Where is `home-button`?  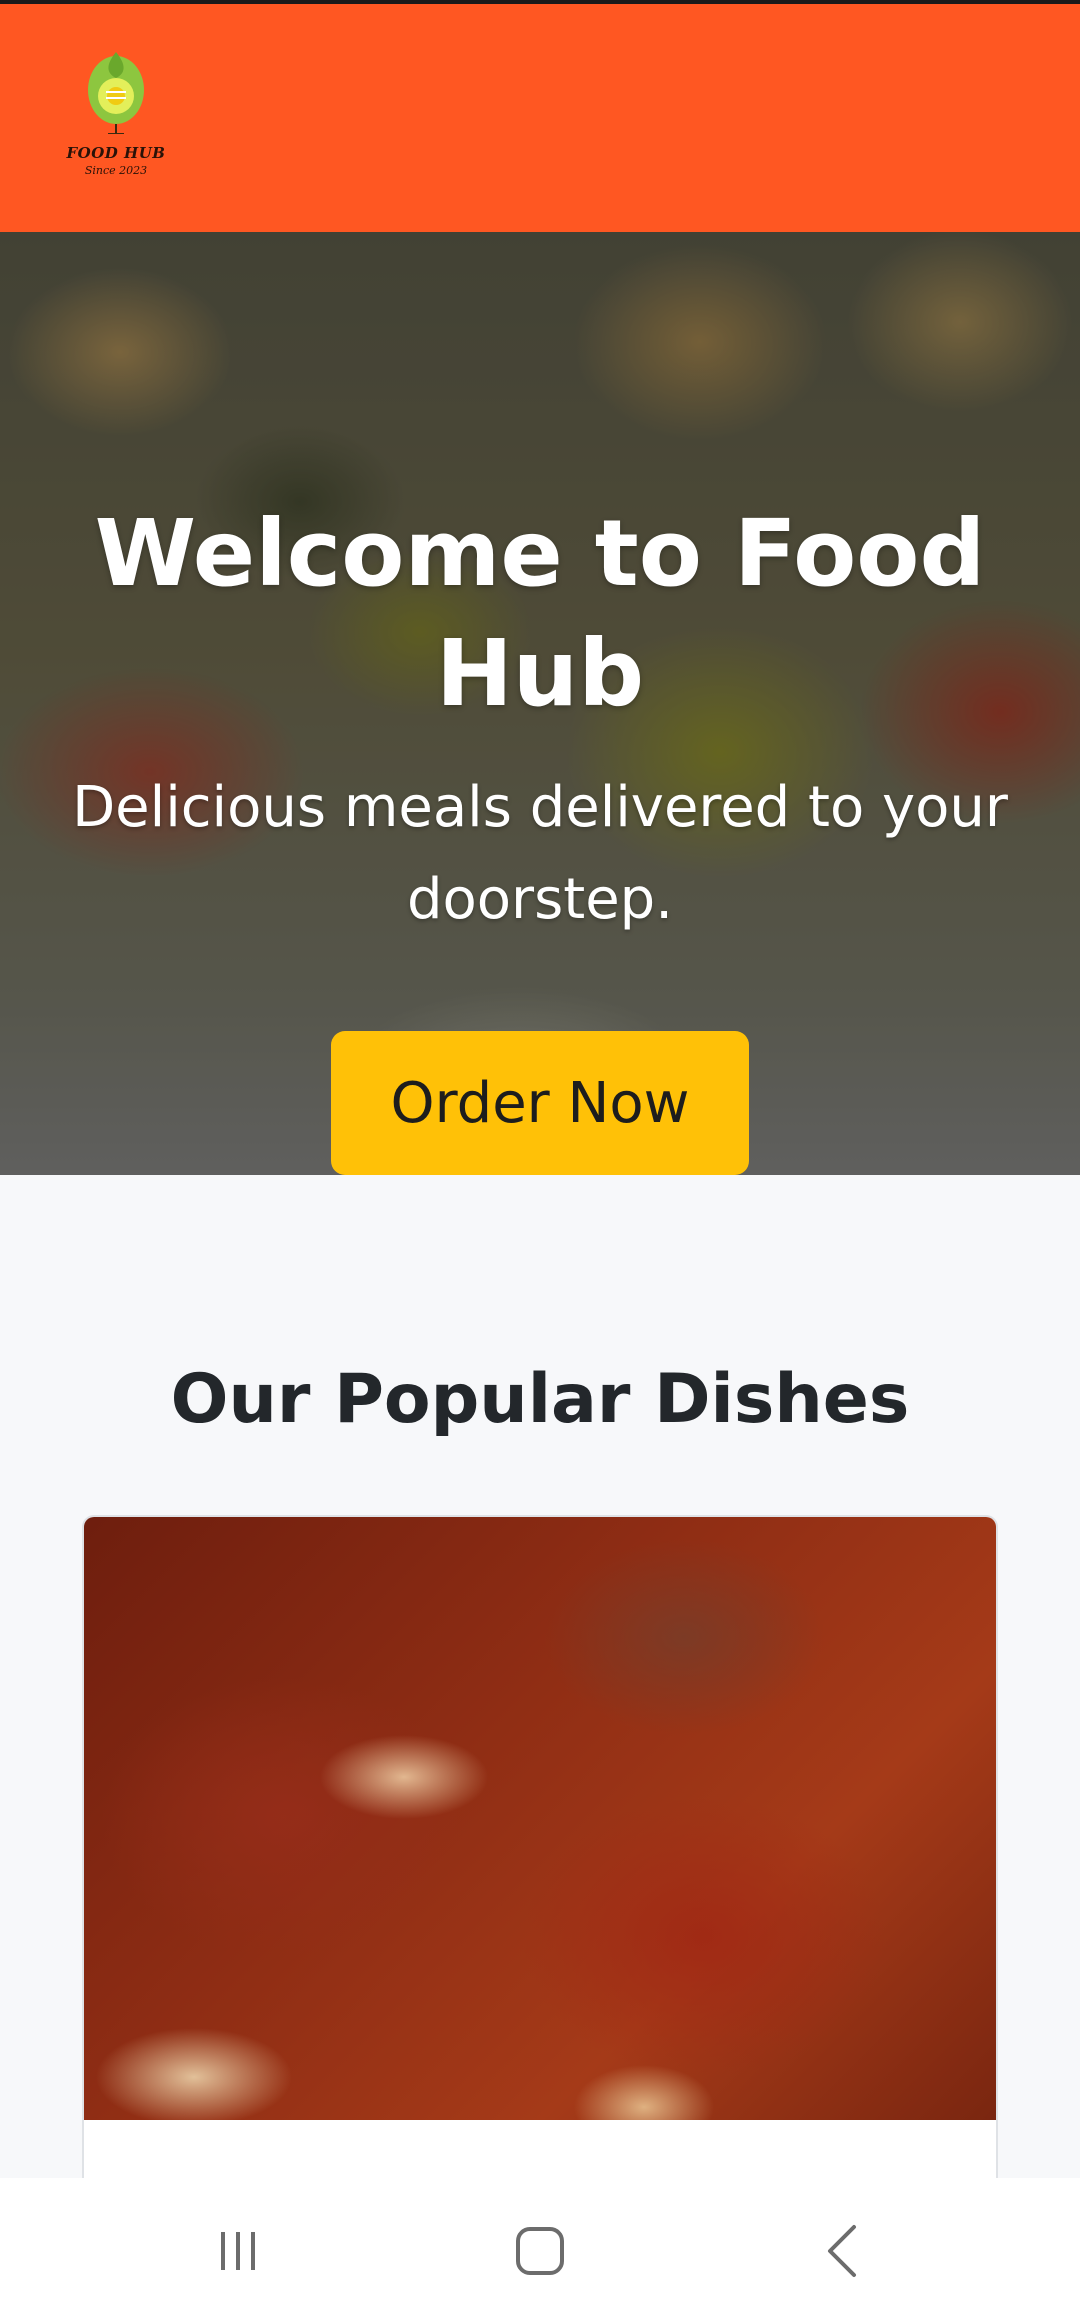 home-button is located at coordinates (540, 2251).